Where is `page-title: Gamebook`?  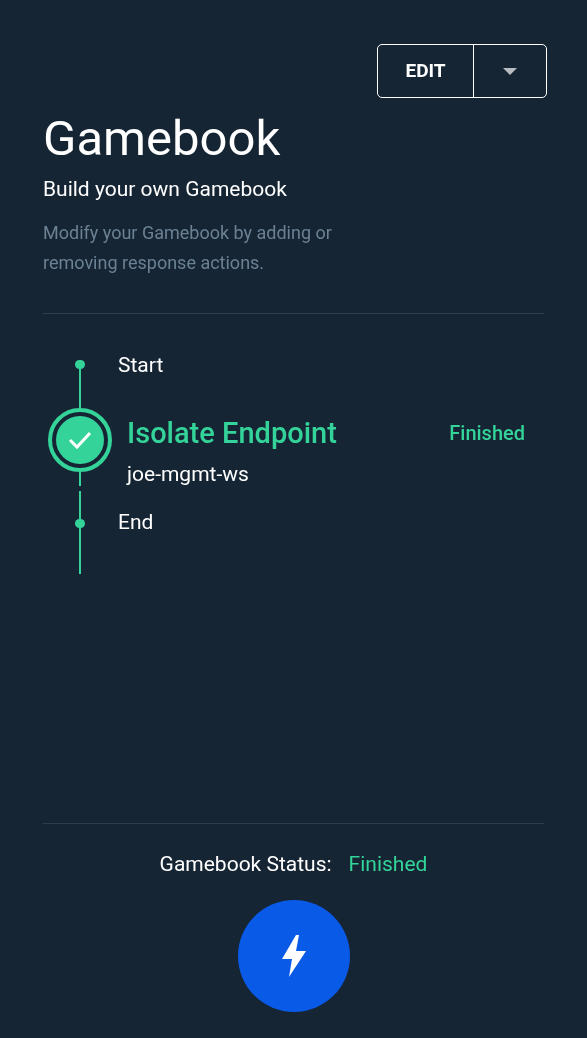
page-title: Gamebook is located at coordinates (162, 139).